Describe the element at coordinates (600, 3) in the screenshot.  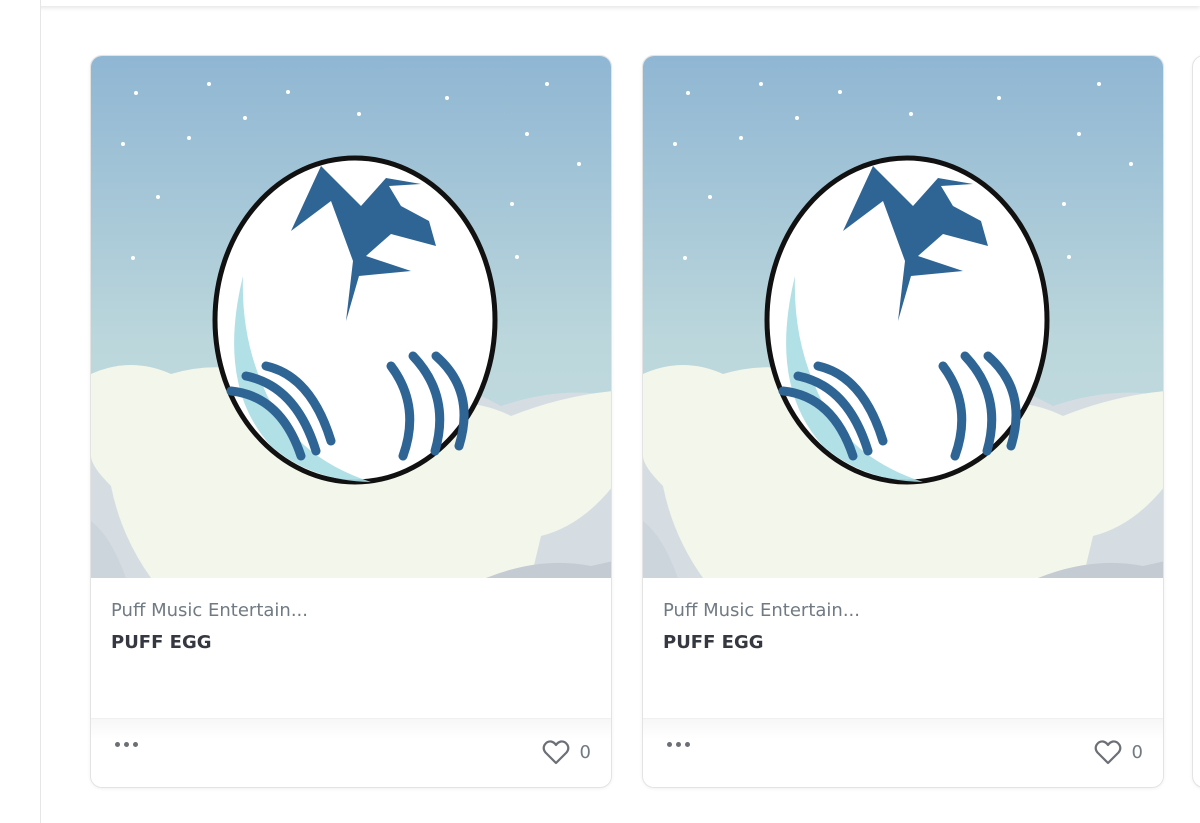
I see `top-header-bar` at that location.